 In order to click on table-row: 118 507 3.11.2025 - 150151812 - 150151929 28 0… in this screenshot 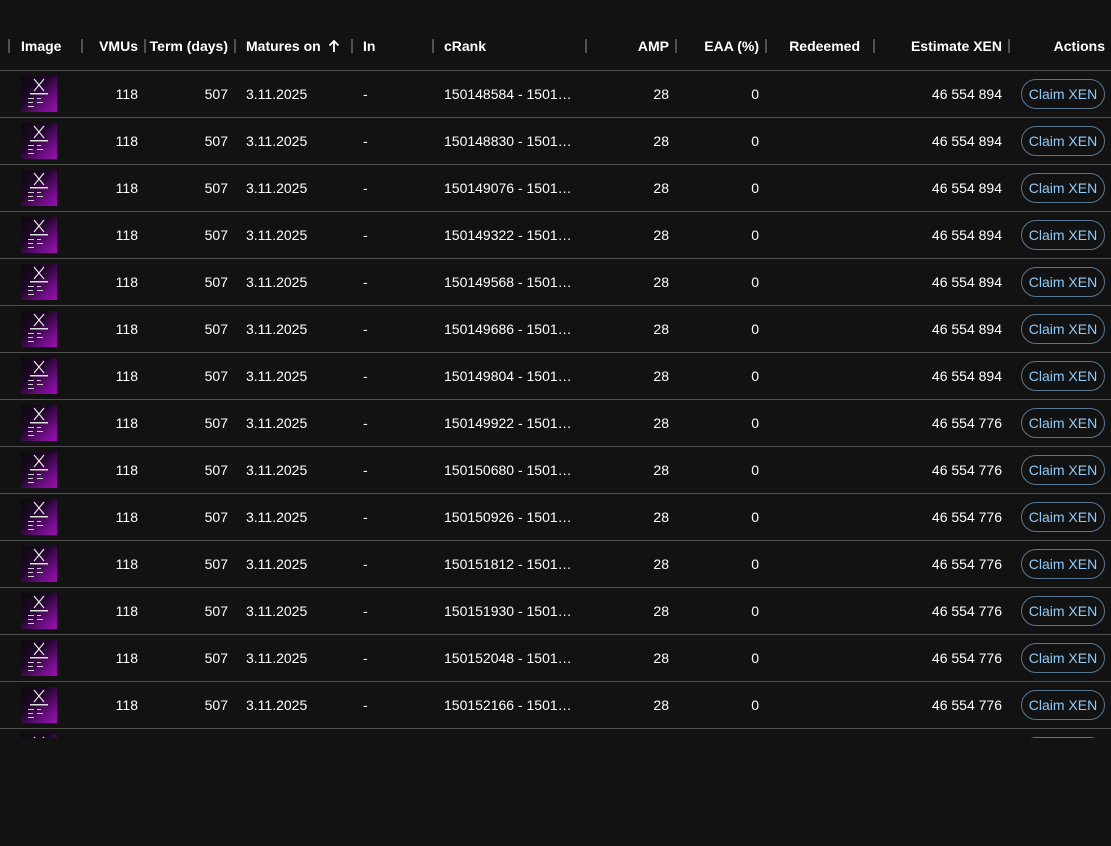, I will do `click(555, 564)`.